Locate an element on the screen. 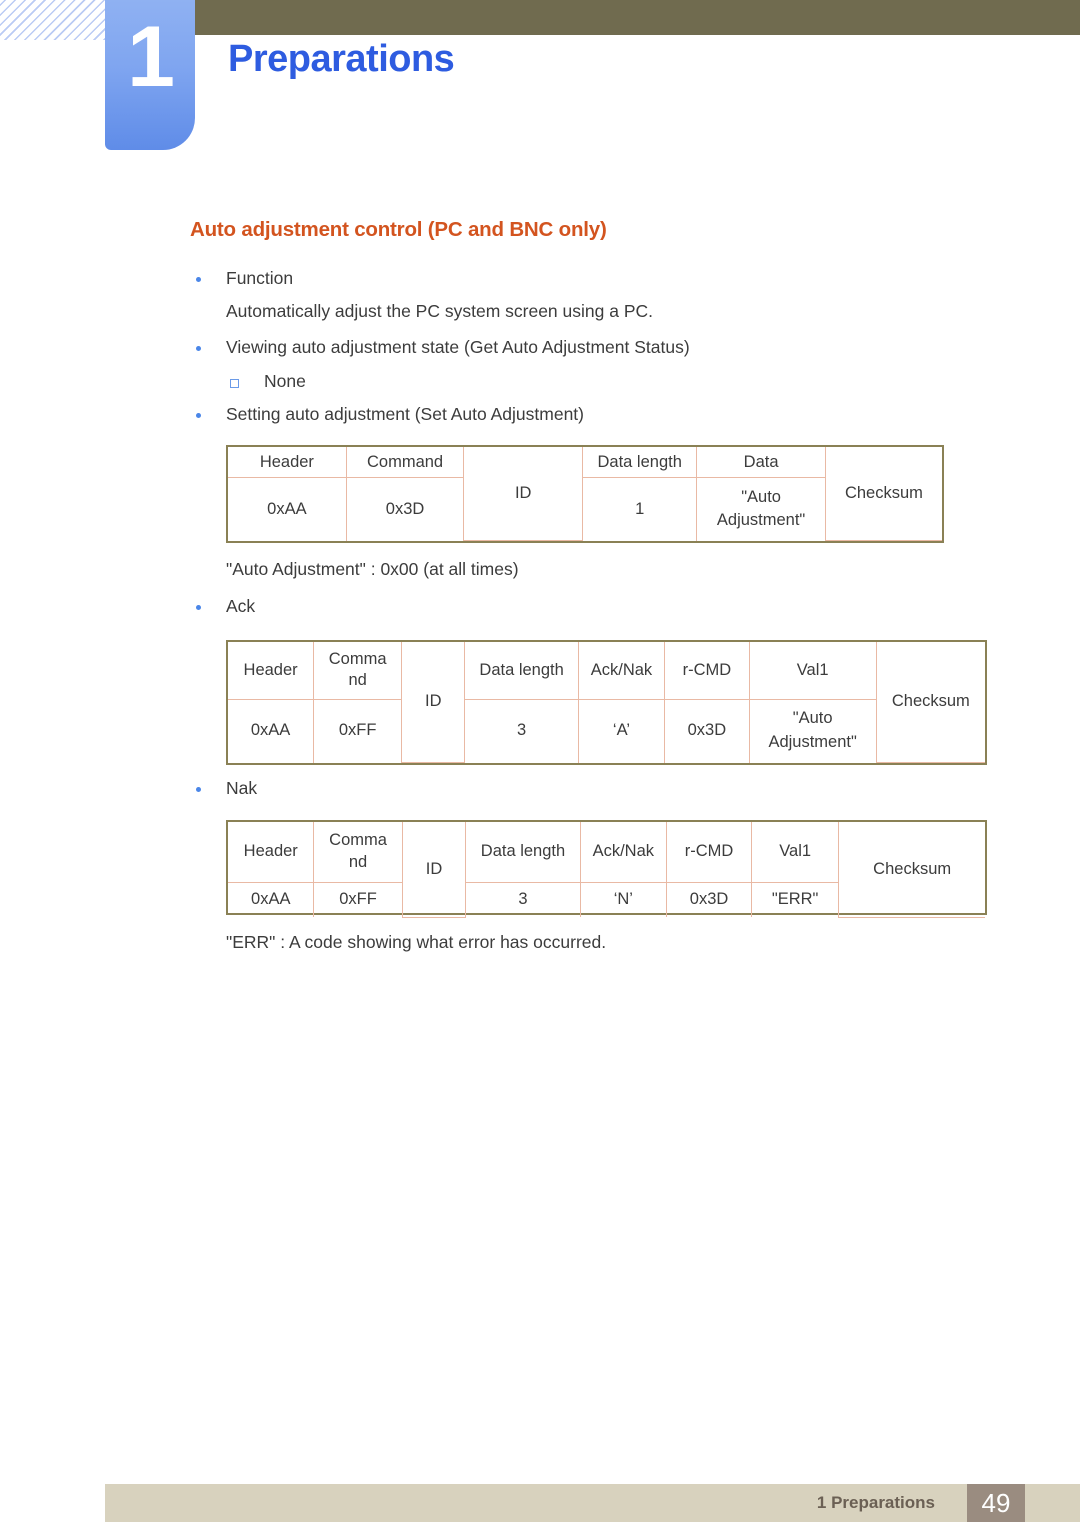  page-header: 1 Preparations is located at coordinates (540, 76).